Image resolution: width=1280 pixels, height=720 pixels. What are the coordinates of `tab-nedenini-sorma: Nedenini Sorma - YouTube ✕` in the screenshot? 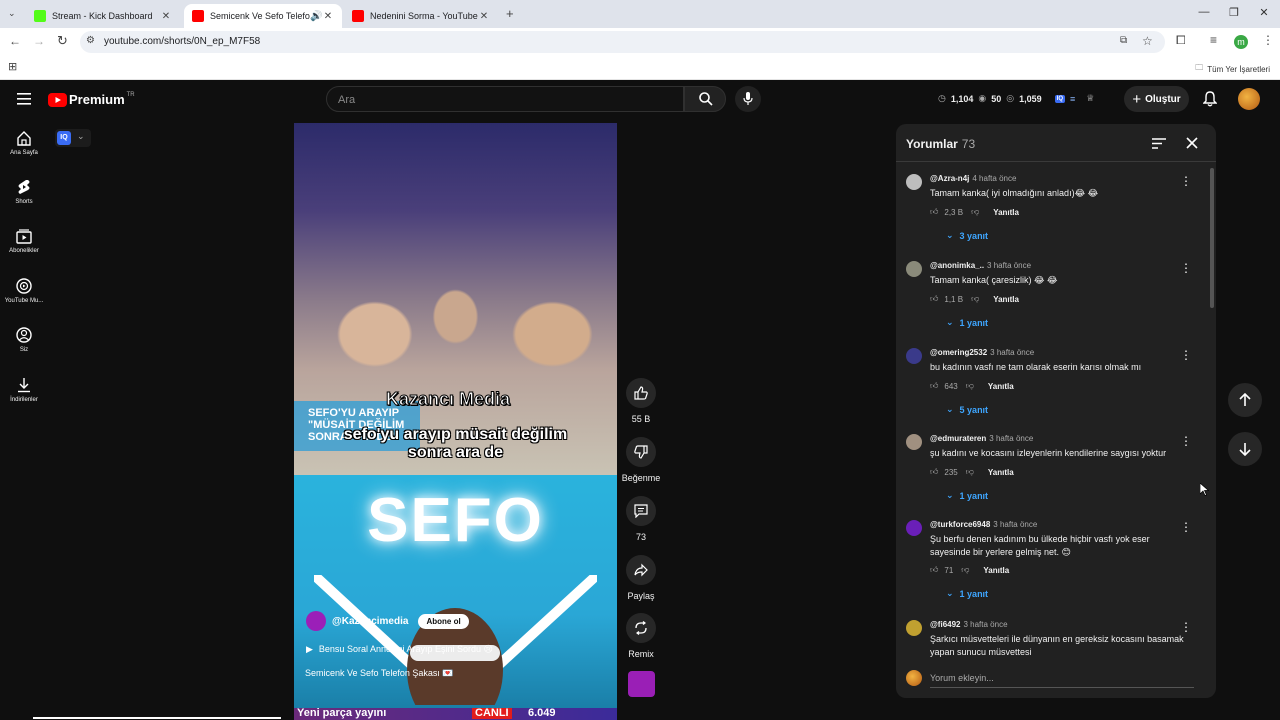 It's located at (421, 16).